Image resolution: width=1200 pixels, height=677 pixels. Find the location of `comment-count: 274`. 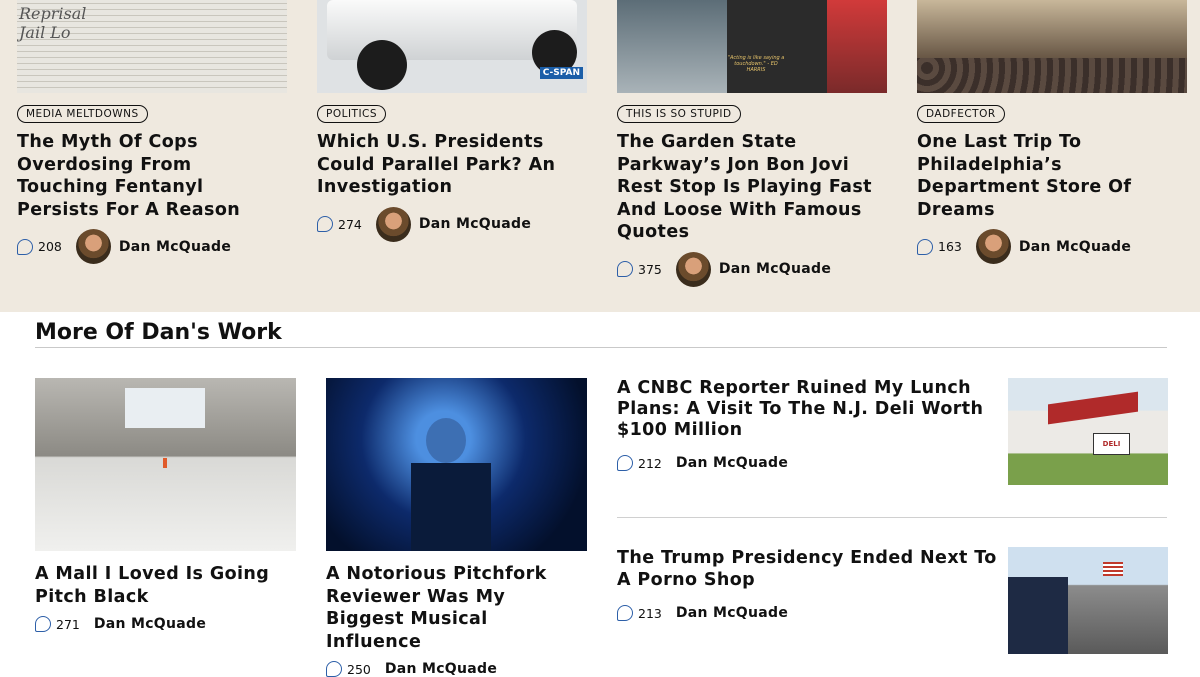

comment-count: 274 is located at coordinates (350, 224).